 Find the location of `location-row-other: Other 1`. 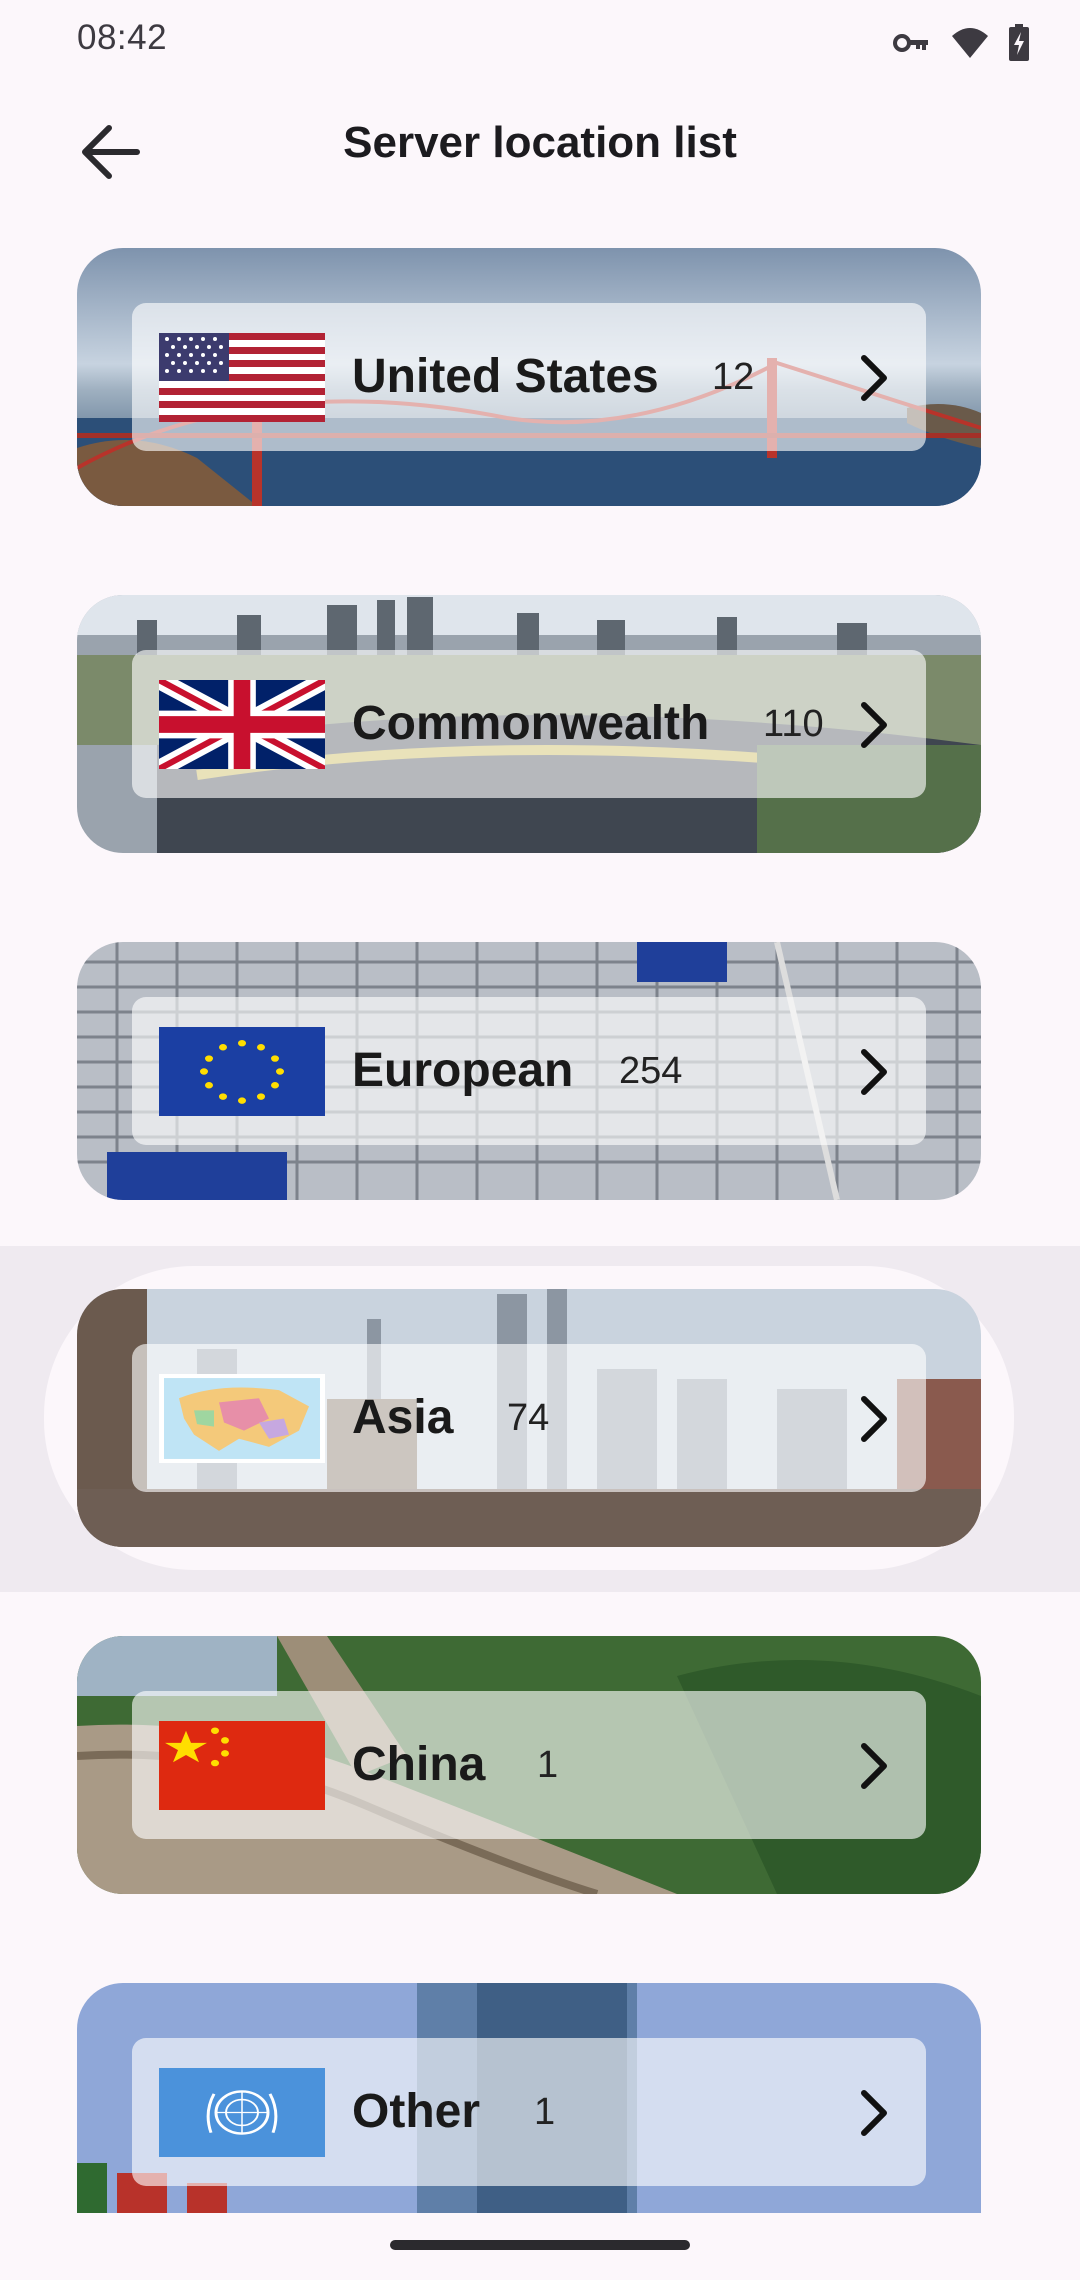

location-row-other: Other 1 is located at coordinates (529, 2098).